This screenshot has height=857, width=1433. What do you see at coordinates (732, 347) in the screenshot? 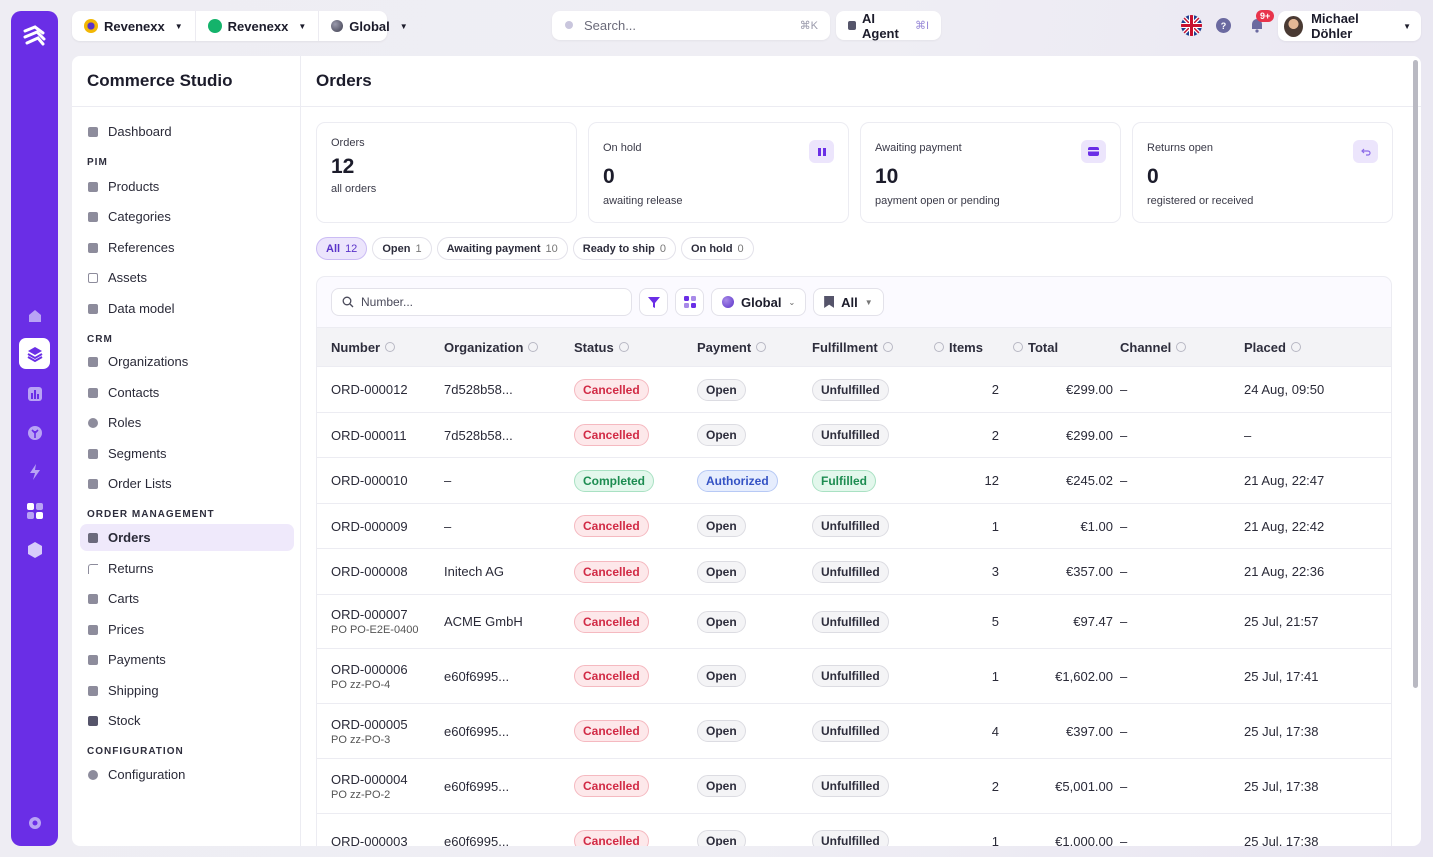
I see `column-header-payment: Payment` at bounding box center [732, 347].